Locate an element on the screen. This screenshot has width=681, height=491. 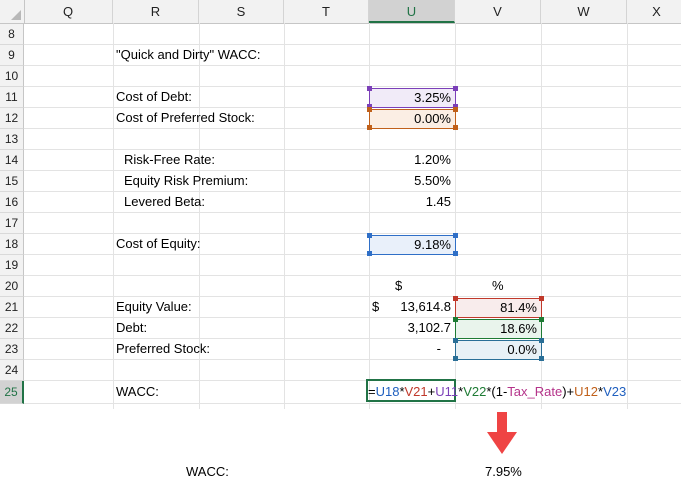
preferred-stock-amount: - is located at coordinates (405, 349).